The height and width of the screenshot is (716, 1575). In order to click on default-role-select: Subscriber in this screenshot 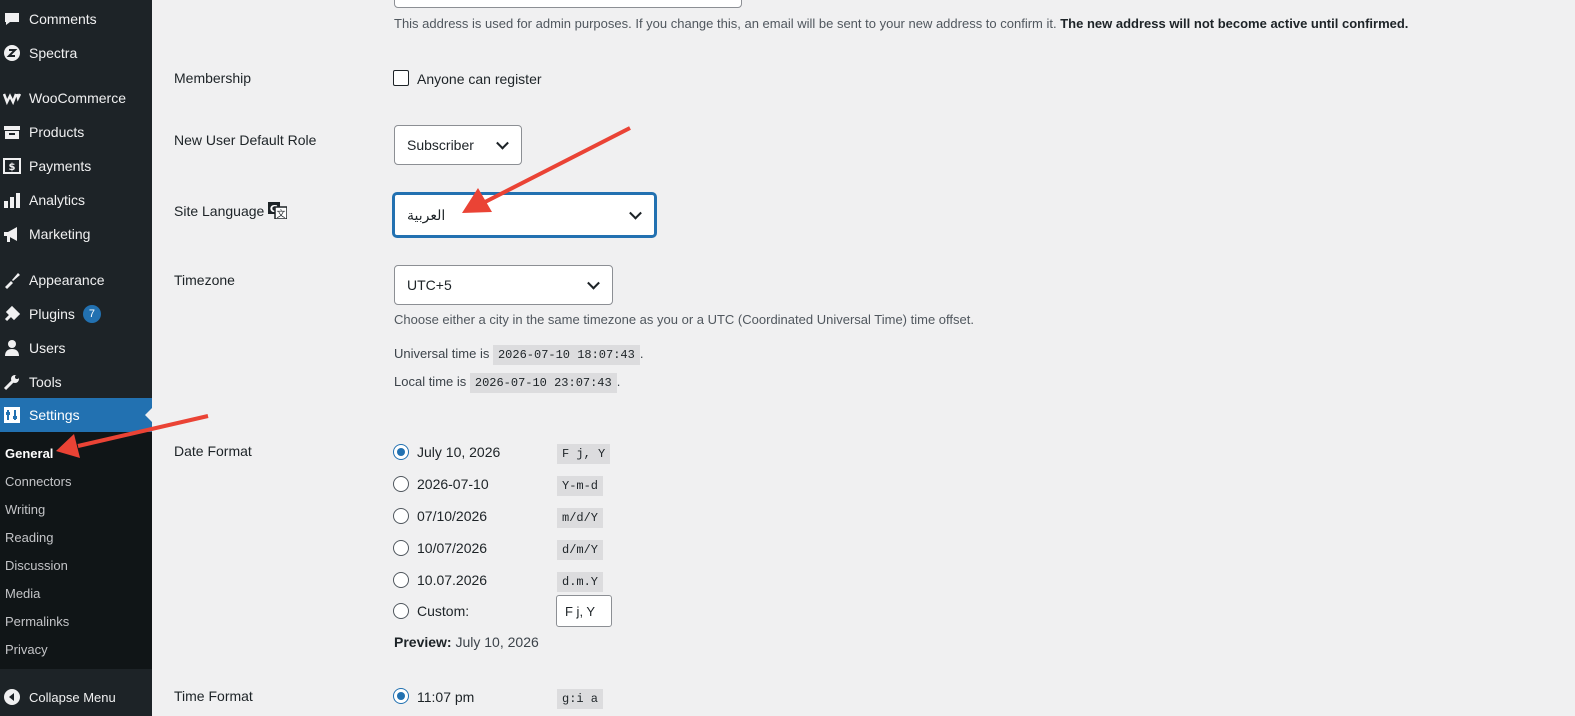, I will do `click(458, 145)`.